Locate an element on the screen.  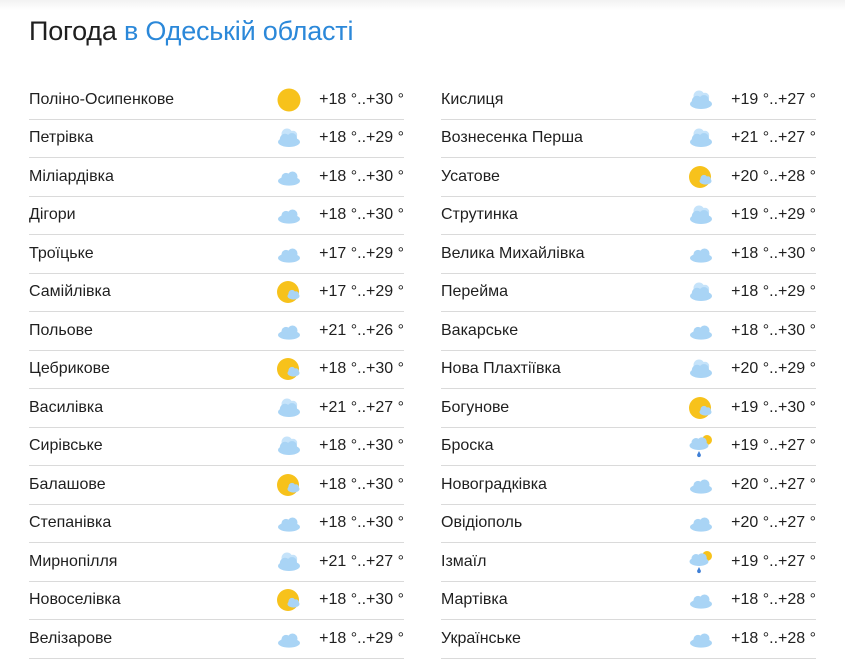
city-row: Перейма +18 °..+29 ° is located at coordinates (628, 293).